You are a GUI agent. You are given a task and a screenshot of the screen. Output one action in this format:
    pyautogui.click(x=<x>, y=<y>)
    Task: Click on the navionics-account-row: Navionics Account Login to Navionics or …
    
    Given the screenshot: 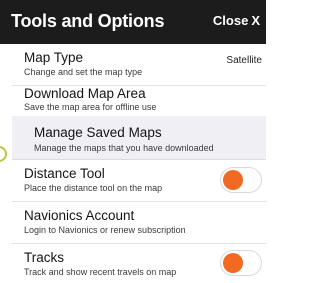 What is the action you would take?
    pyautogui.click(x=139, y=223)
    